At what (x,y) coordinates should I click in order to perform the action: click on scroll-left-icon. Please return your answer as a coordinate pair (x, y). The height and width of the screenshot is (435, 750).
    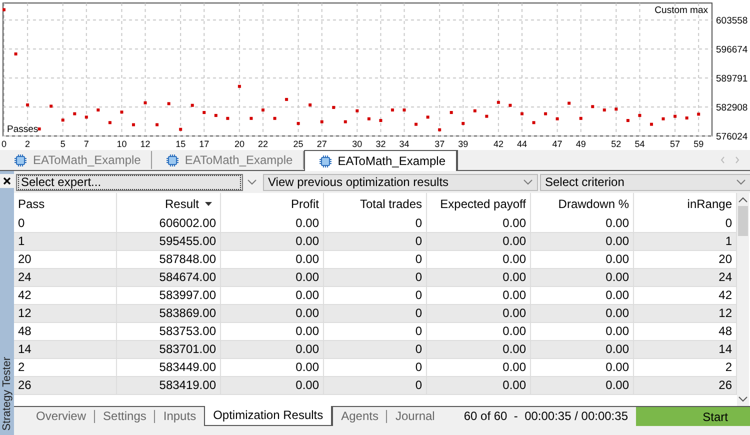
    Looking at the image, I should click on (723, 160).